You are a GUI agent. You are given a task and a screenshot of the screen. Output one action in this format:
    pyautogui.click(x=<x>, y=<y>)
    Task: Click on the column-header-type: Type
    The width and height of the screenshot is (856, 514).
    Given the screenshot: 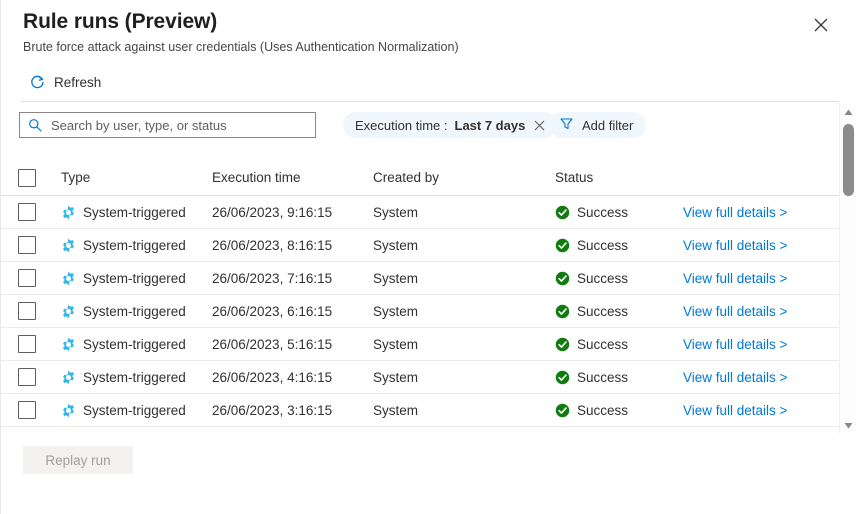 What is the action you would take?
    pyautogui.click(x=75, y=177)
    